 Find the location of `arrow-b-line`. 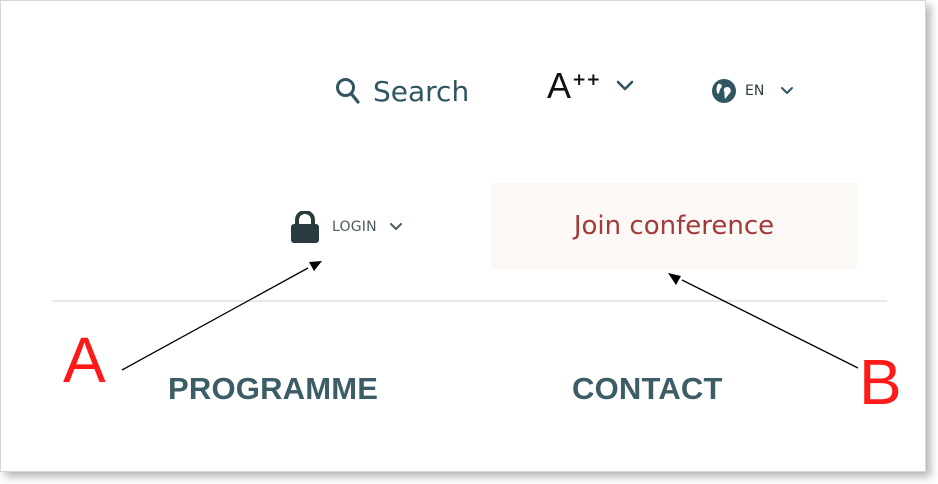

arrow-b-line is located at coordinates (770, 324).